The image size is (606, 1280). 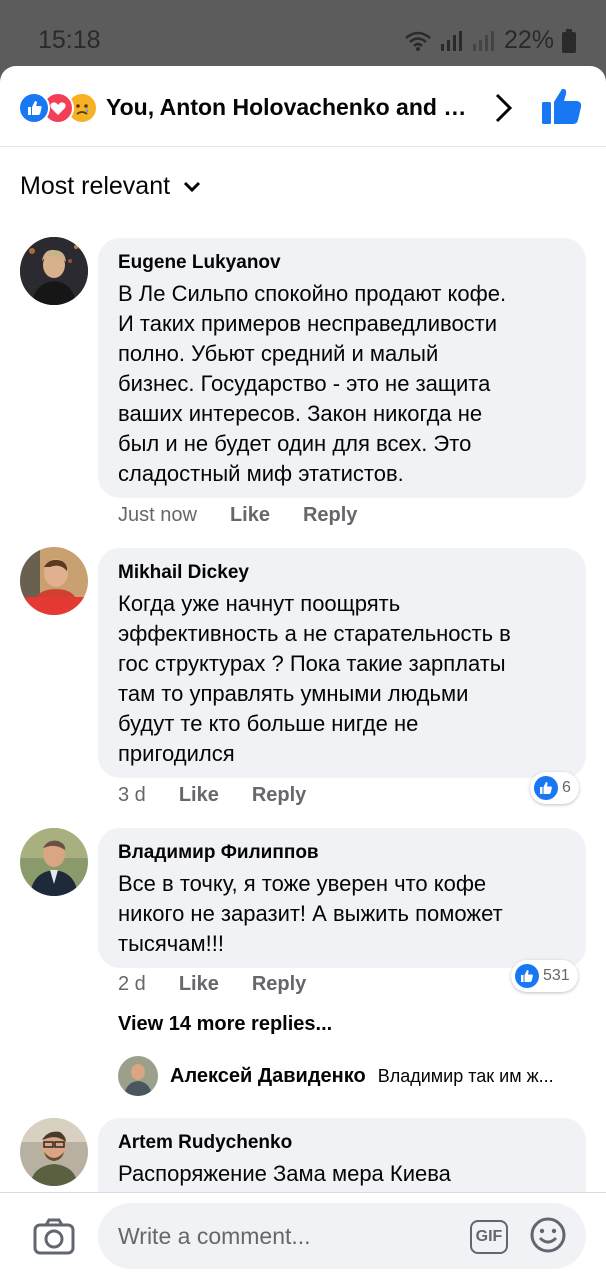 I want to click on battery-percent: 22%, so click(x=528, y=40).